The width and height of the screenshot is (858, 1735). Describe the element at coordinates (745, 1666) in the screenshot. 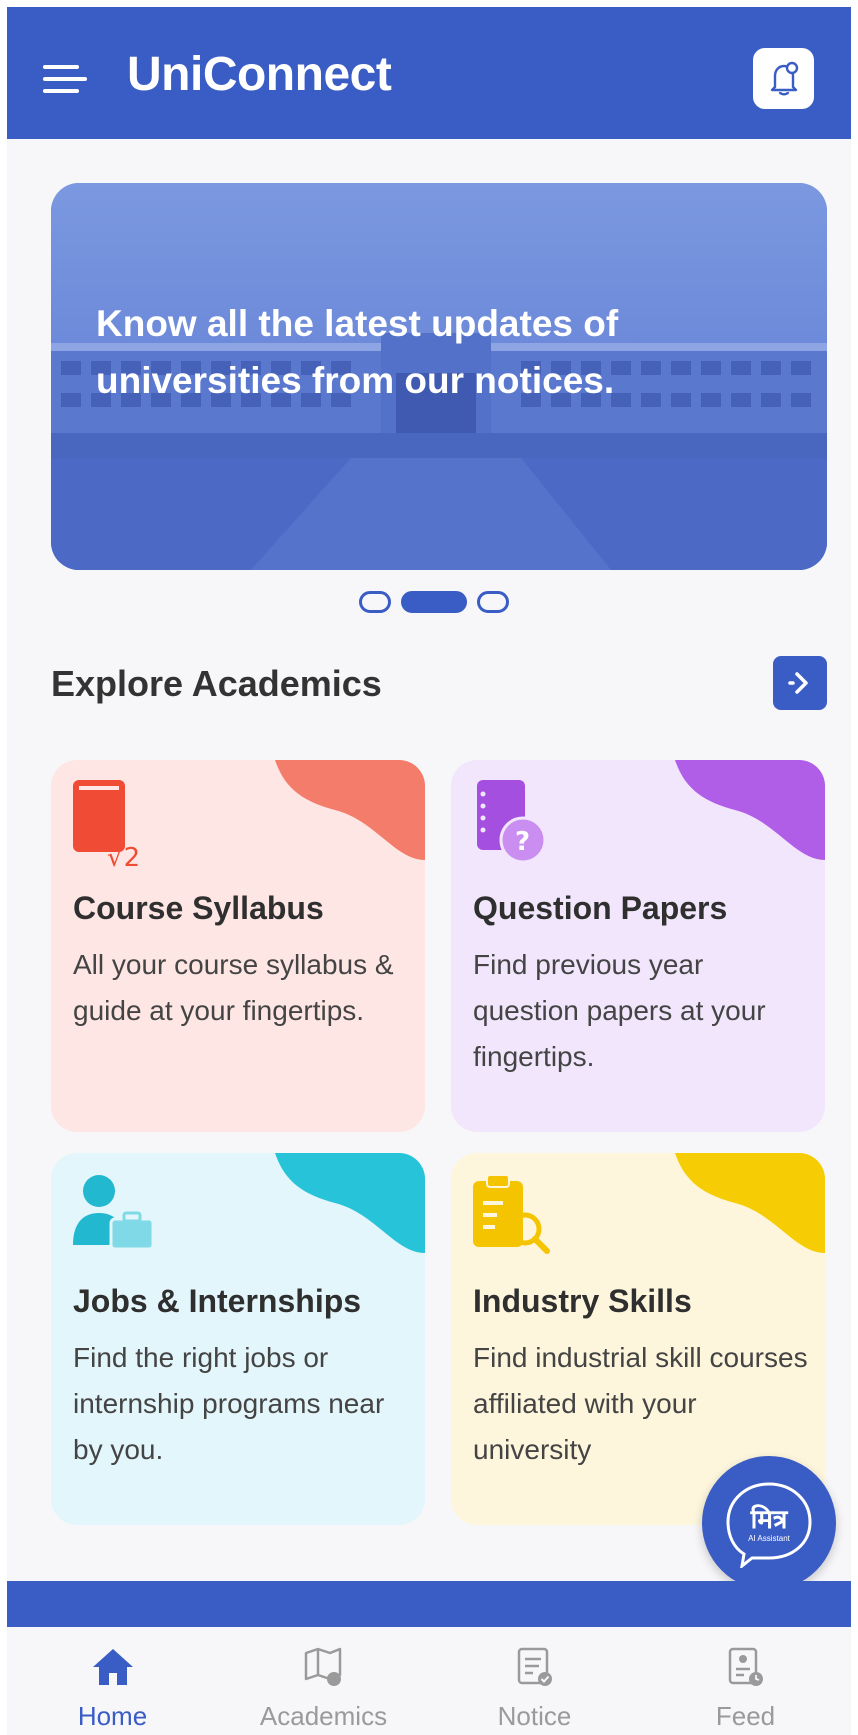

I see `feed-icon` at that location.